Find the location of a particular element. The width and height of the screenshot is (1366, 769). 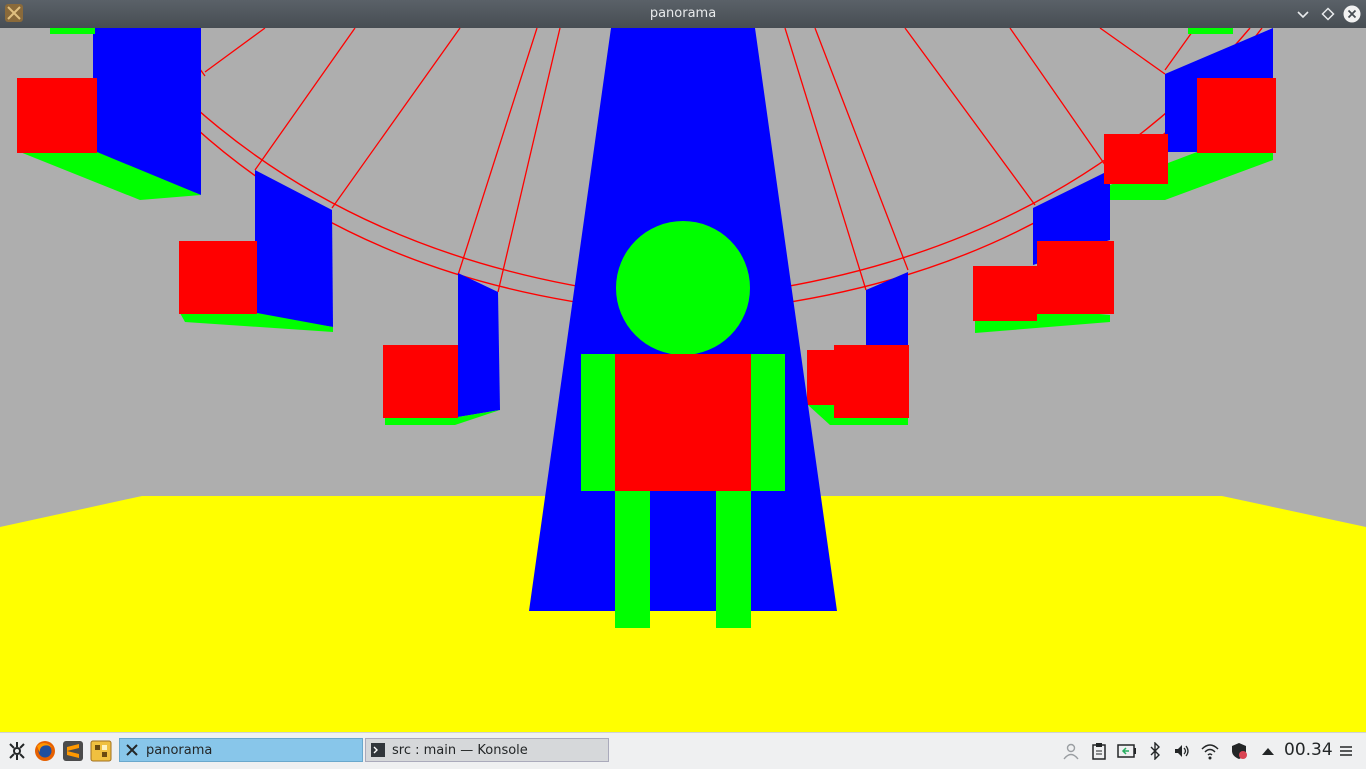

wifi-icon is located at coordinates (1210, 751).